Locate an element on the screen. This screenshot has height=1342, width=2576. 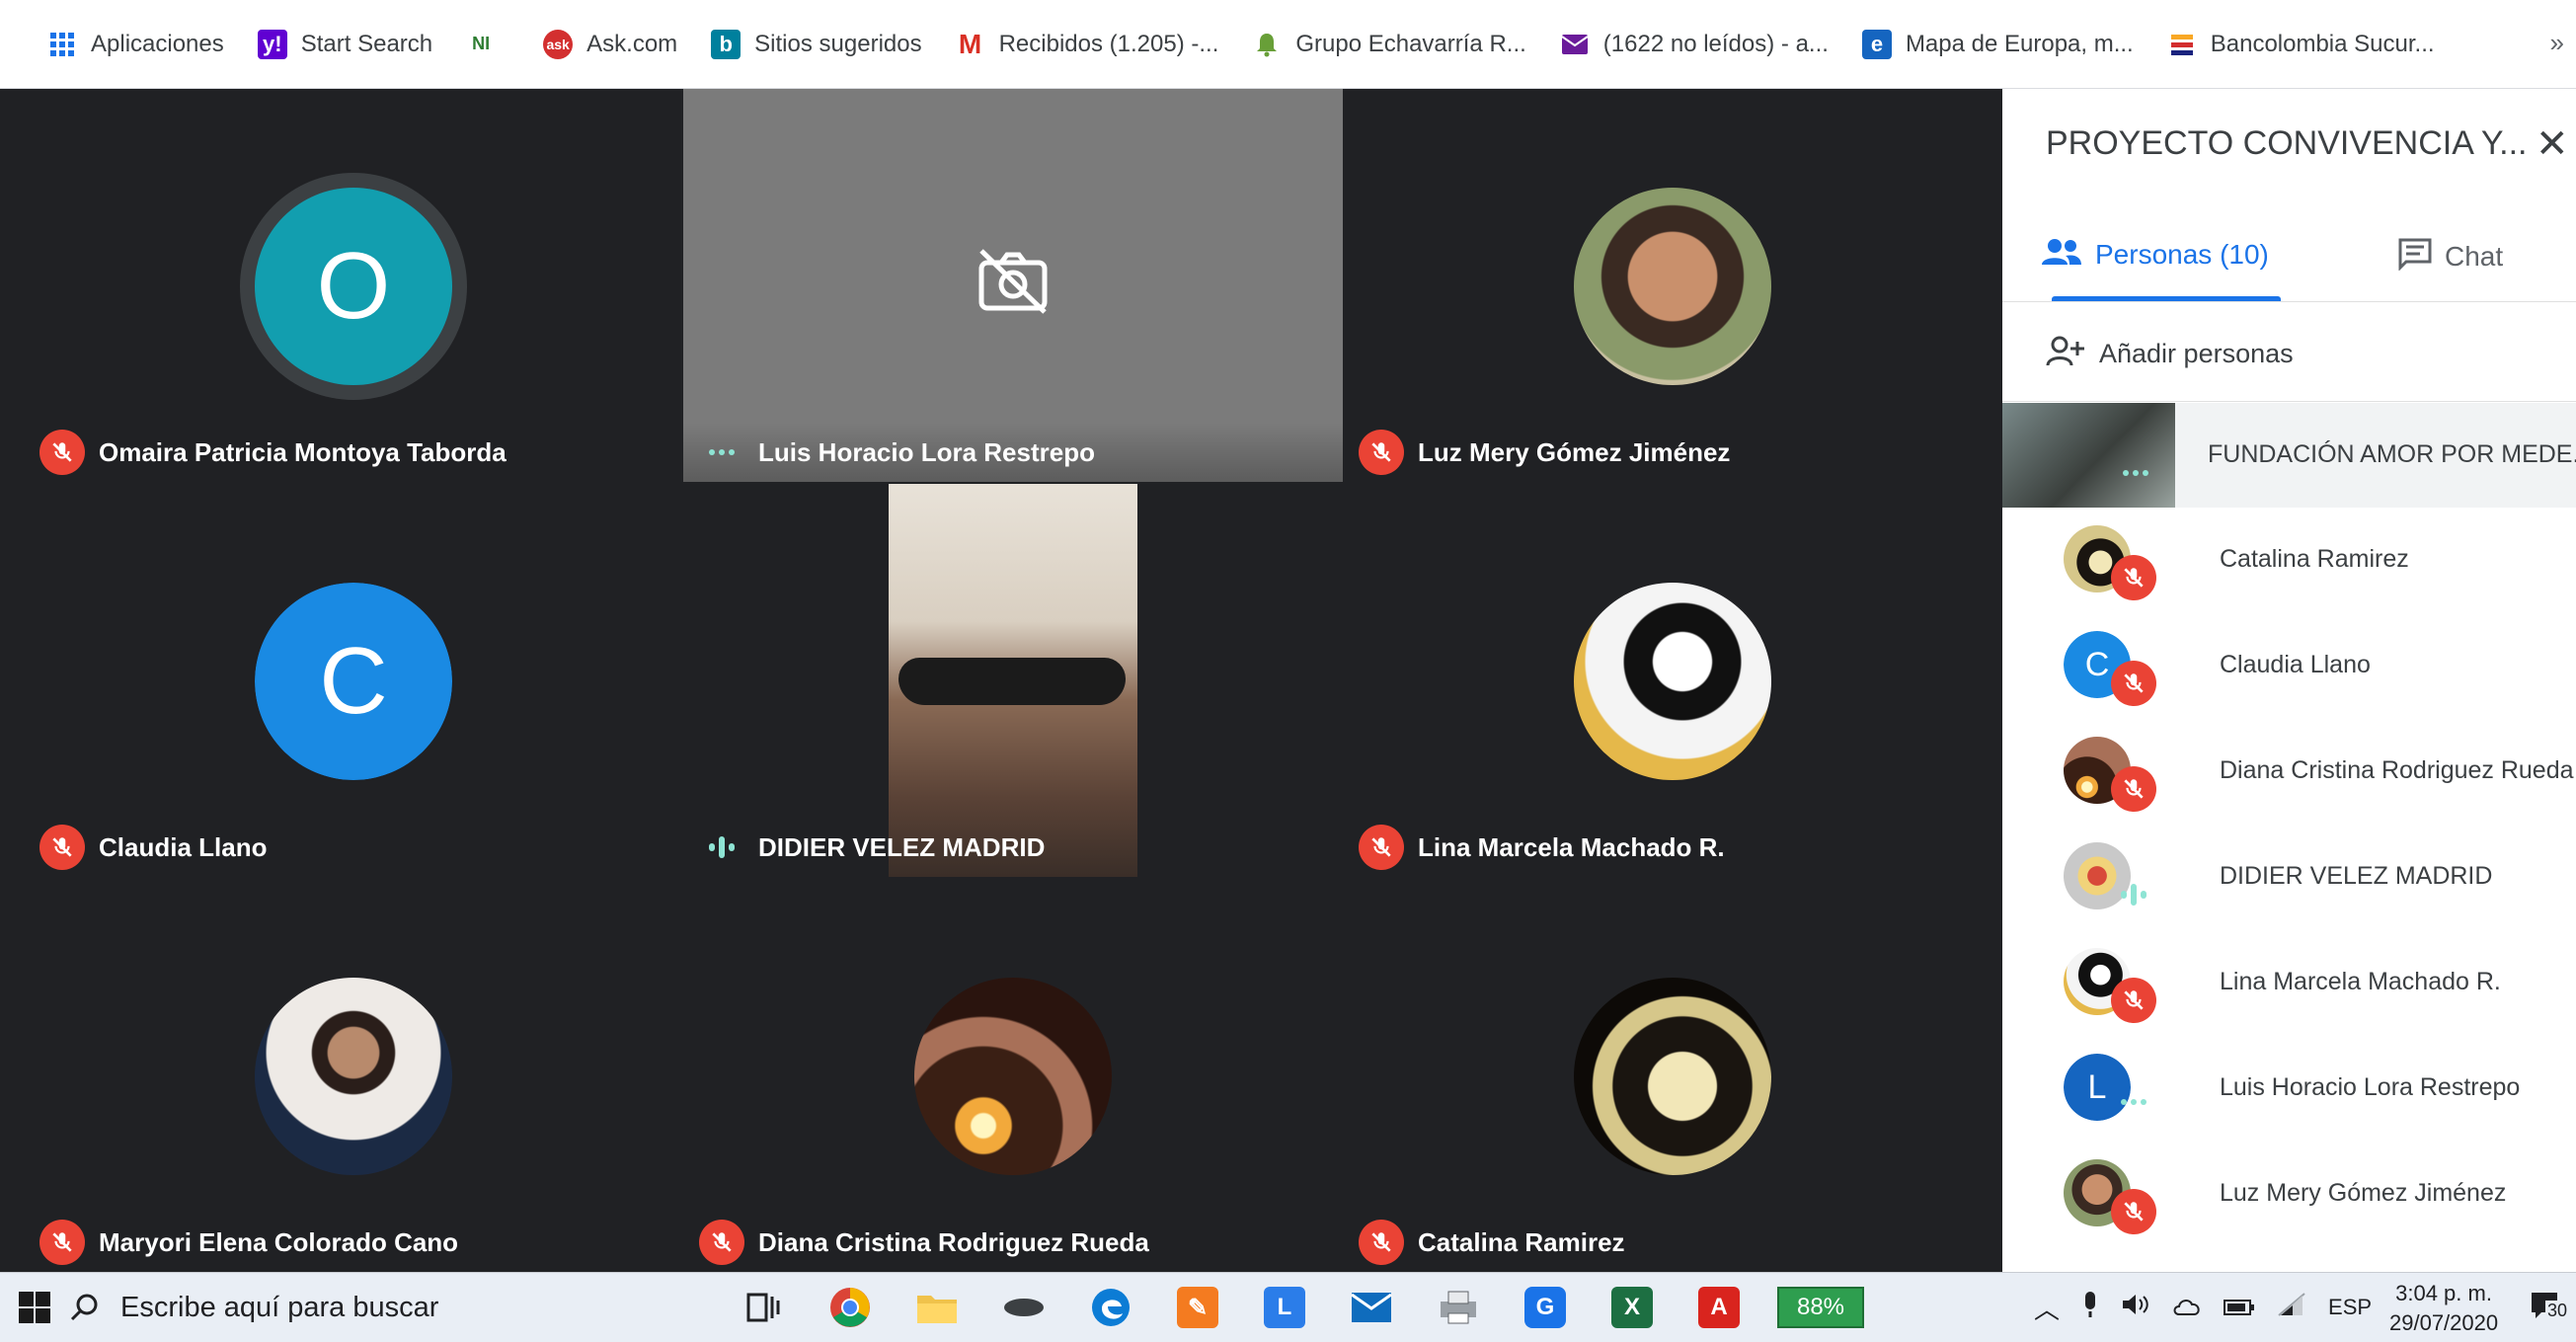
task-view-icon is located at coordinates (763, 1307).